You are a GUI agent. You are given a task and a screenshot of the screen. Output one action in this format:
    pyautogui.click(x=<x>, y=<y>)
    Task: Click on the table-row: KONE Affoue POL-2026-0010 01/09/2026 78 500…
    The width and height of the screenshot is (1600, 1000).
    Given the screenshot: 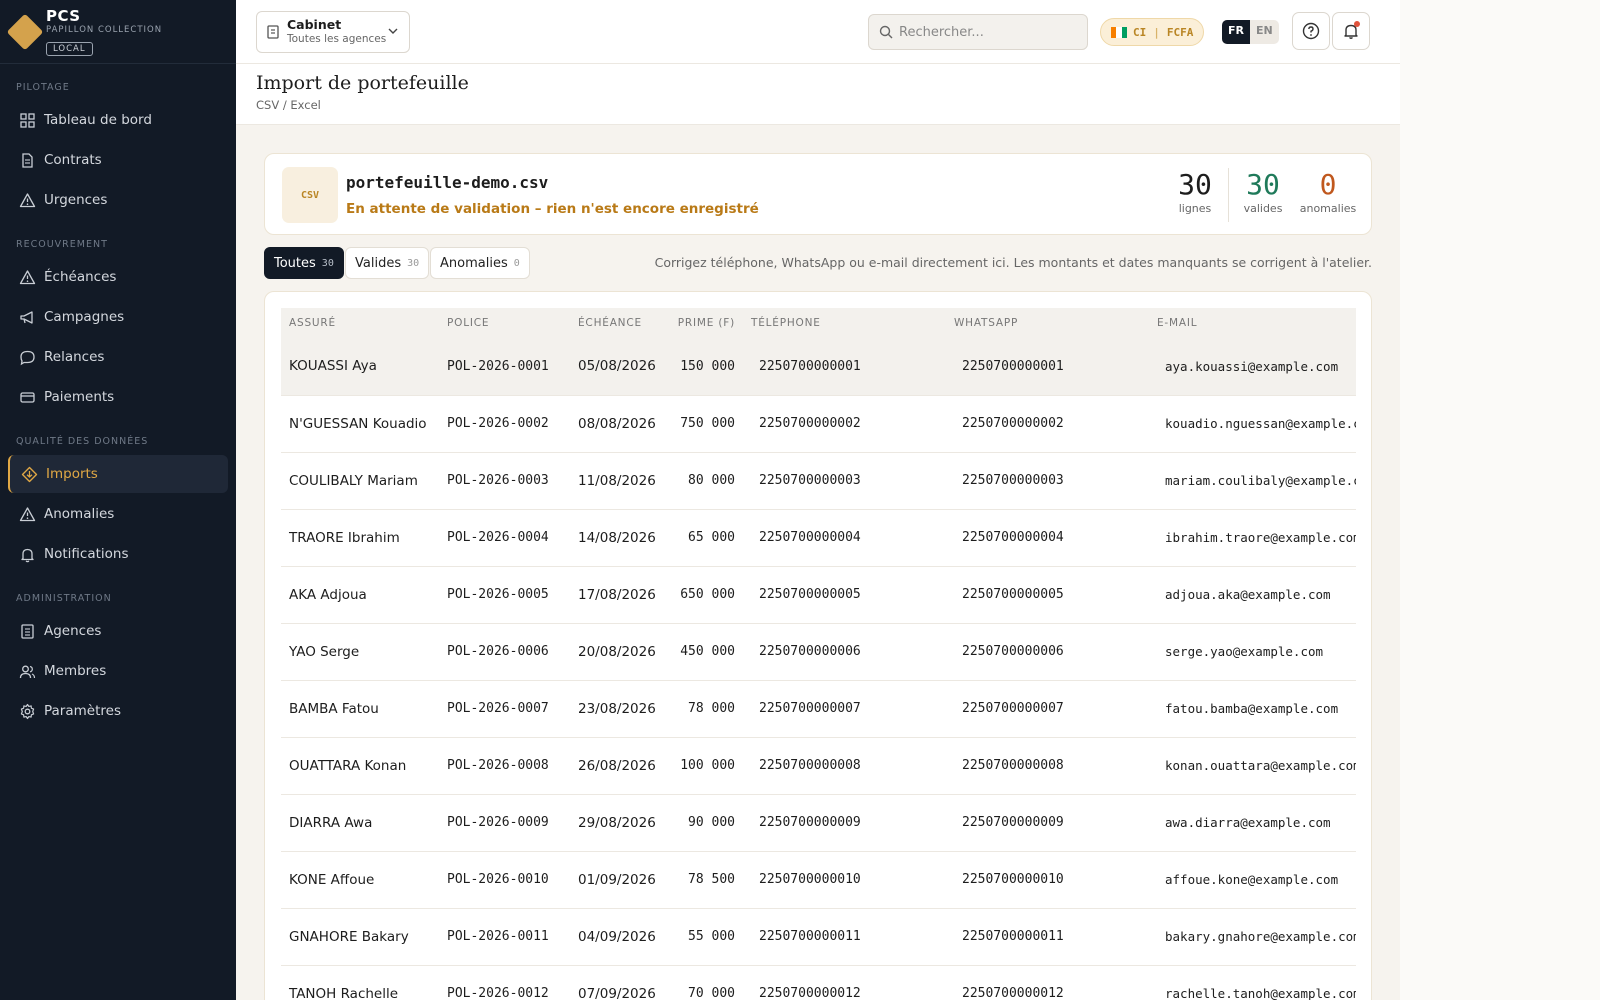 What is the action you would take?
    pyautogui.click(x=818, y=880)
    